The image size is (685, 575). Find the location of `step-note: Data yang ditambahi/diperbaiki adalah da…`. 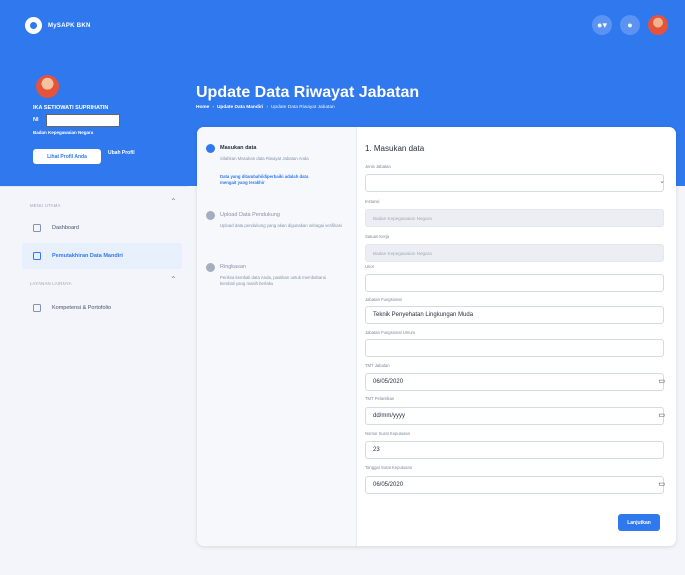

step-note: Data yang ditambahi/diperbaiki adalah da… is located at coordinates (264, 180).